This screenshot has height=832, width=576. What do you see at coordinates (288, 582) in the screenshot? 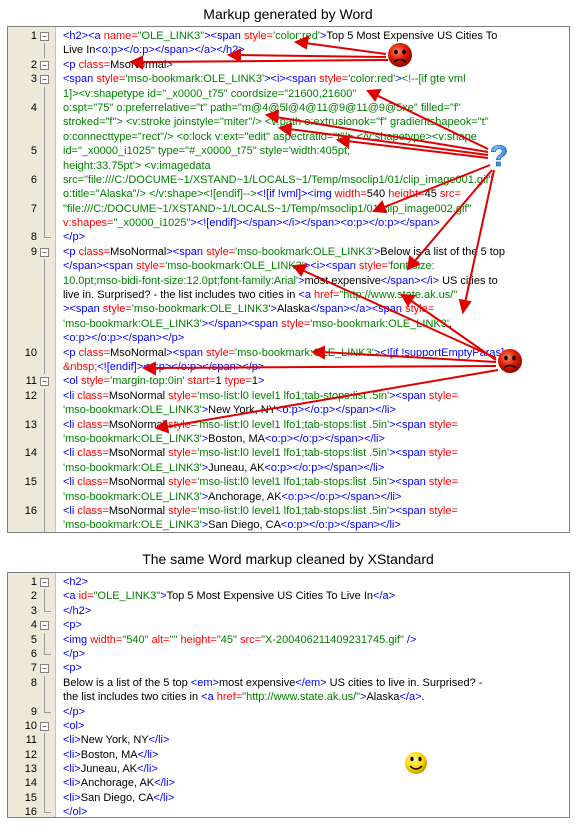
I see `code-line: 1− <h2>` at bounding box center [288, 582].